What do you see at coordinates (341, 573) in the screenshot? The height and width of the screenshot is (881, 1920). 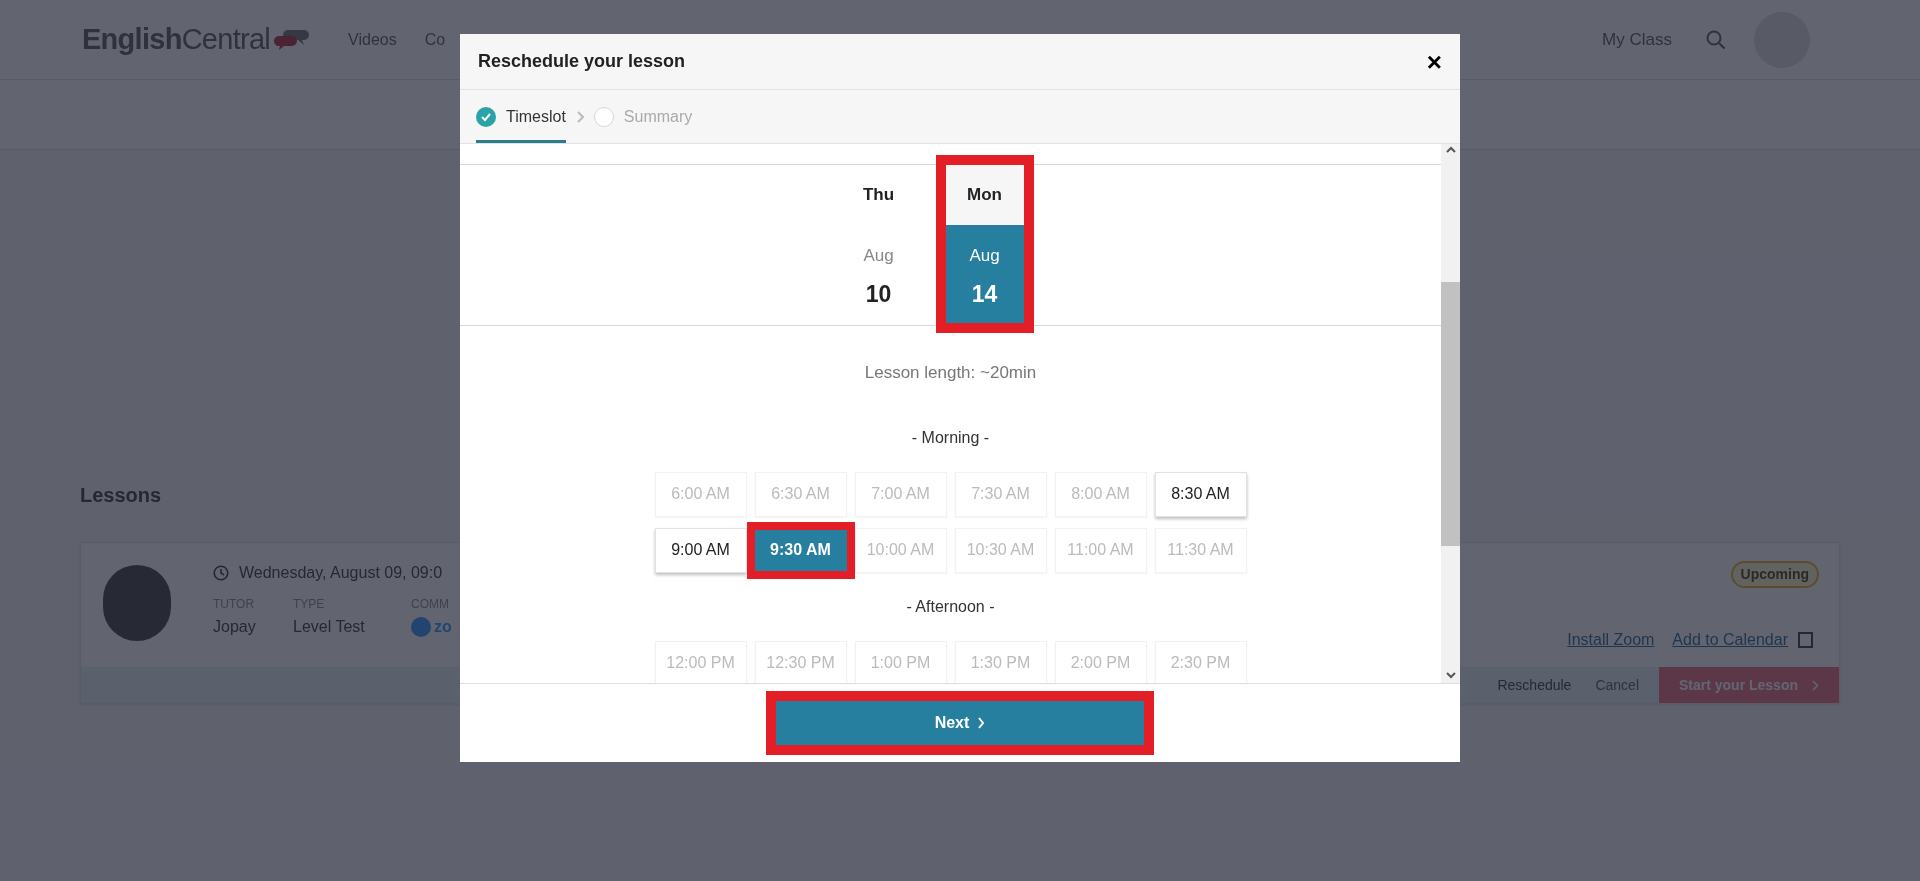 I see `lesson-date: Wednesday, August 09, 09:0` at bounding box center [341, 573].